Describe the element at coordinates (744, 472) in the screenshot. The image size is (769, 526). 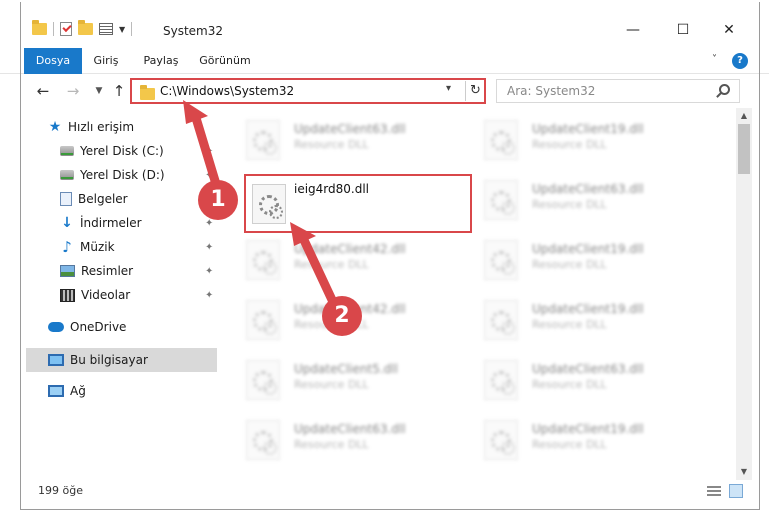
I see `scroll-down-button: ▼` at that location.